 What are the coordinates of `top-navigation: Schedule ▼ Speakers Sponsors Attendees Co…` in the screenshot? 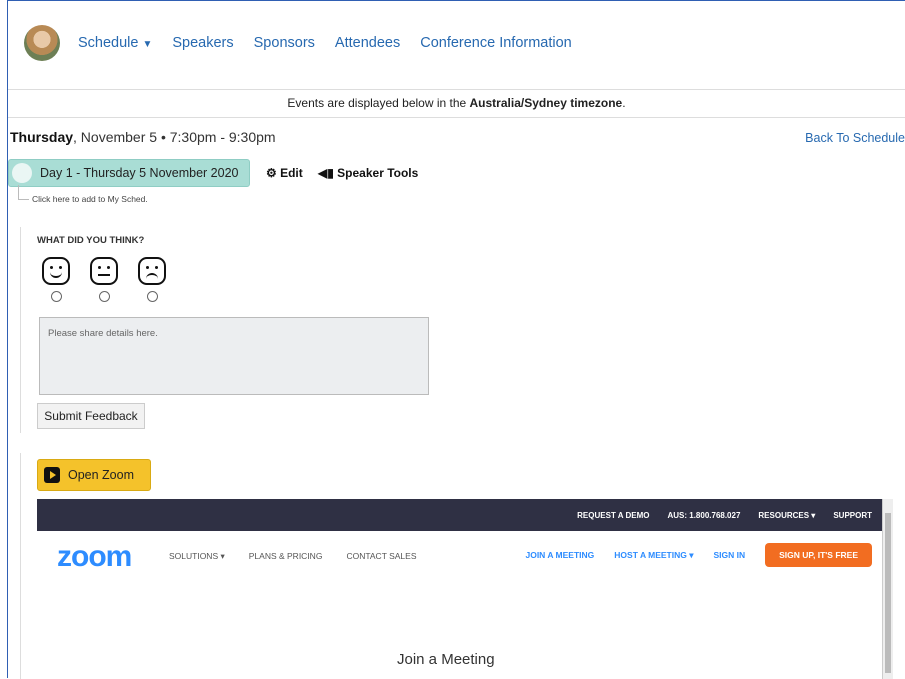 It's located at (456, 45).